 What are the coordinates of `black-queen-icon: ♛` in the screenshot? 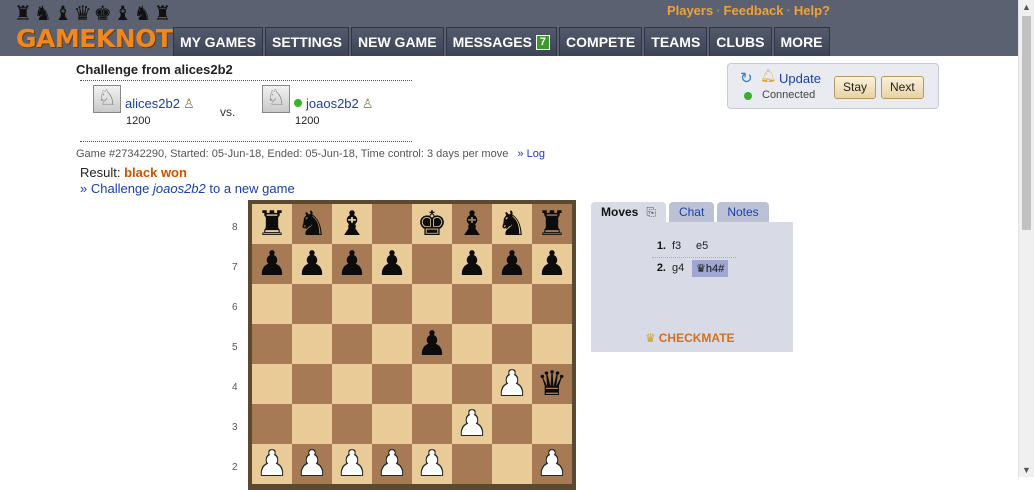 It's located at (552, 384).